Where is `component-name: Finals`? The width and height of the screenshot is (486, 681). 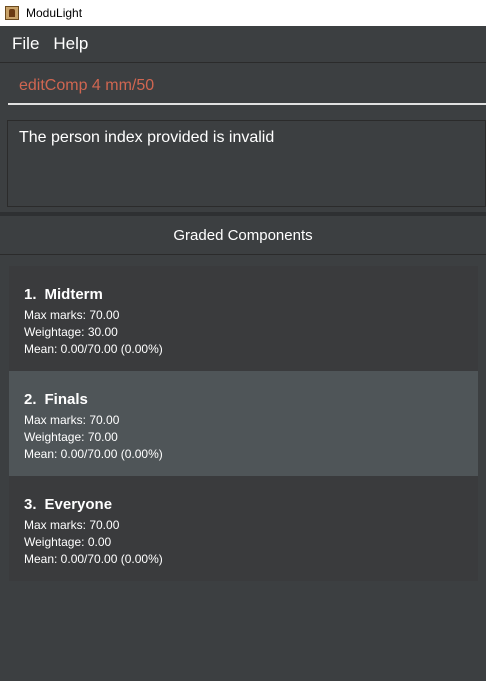 component-name: Finals is located at coordinates (66, 399).